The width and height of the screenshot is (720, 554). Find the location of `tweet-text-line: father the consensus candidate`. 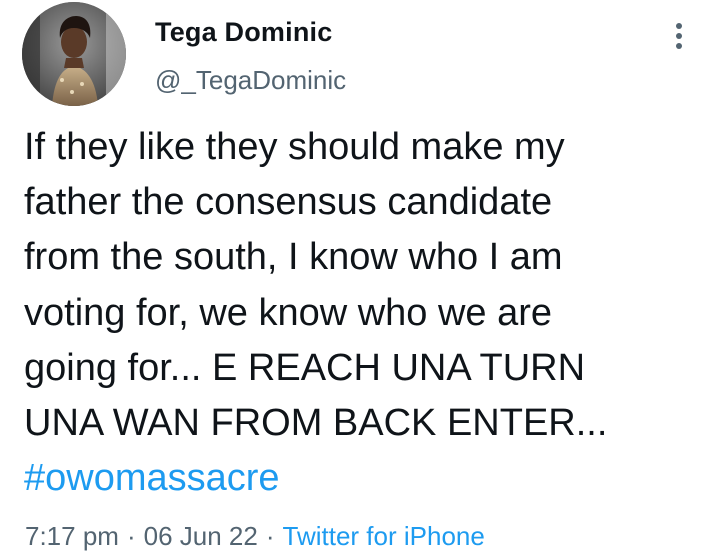

tweet-text-line: father the consensus candidate is located at coordinates (288, 202).